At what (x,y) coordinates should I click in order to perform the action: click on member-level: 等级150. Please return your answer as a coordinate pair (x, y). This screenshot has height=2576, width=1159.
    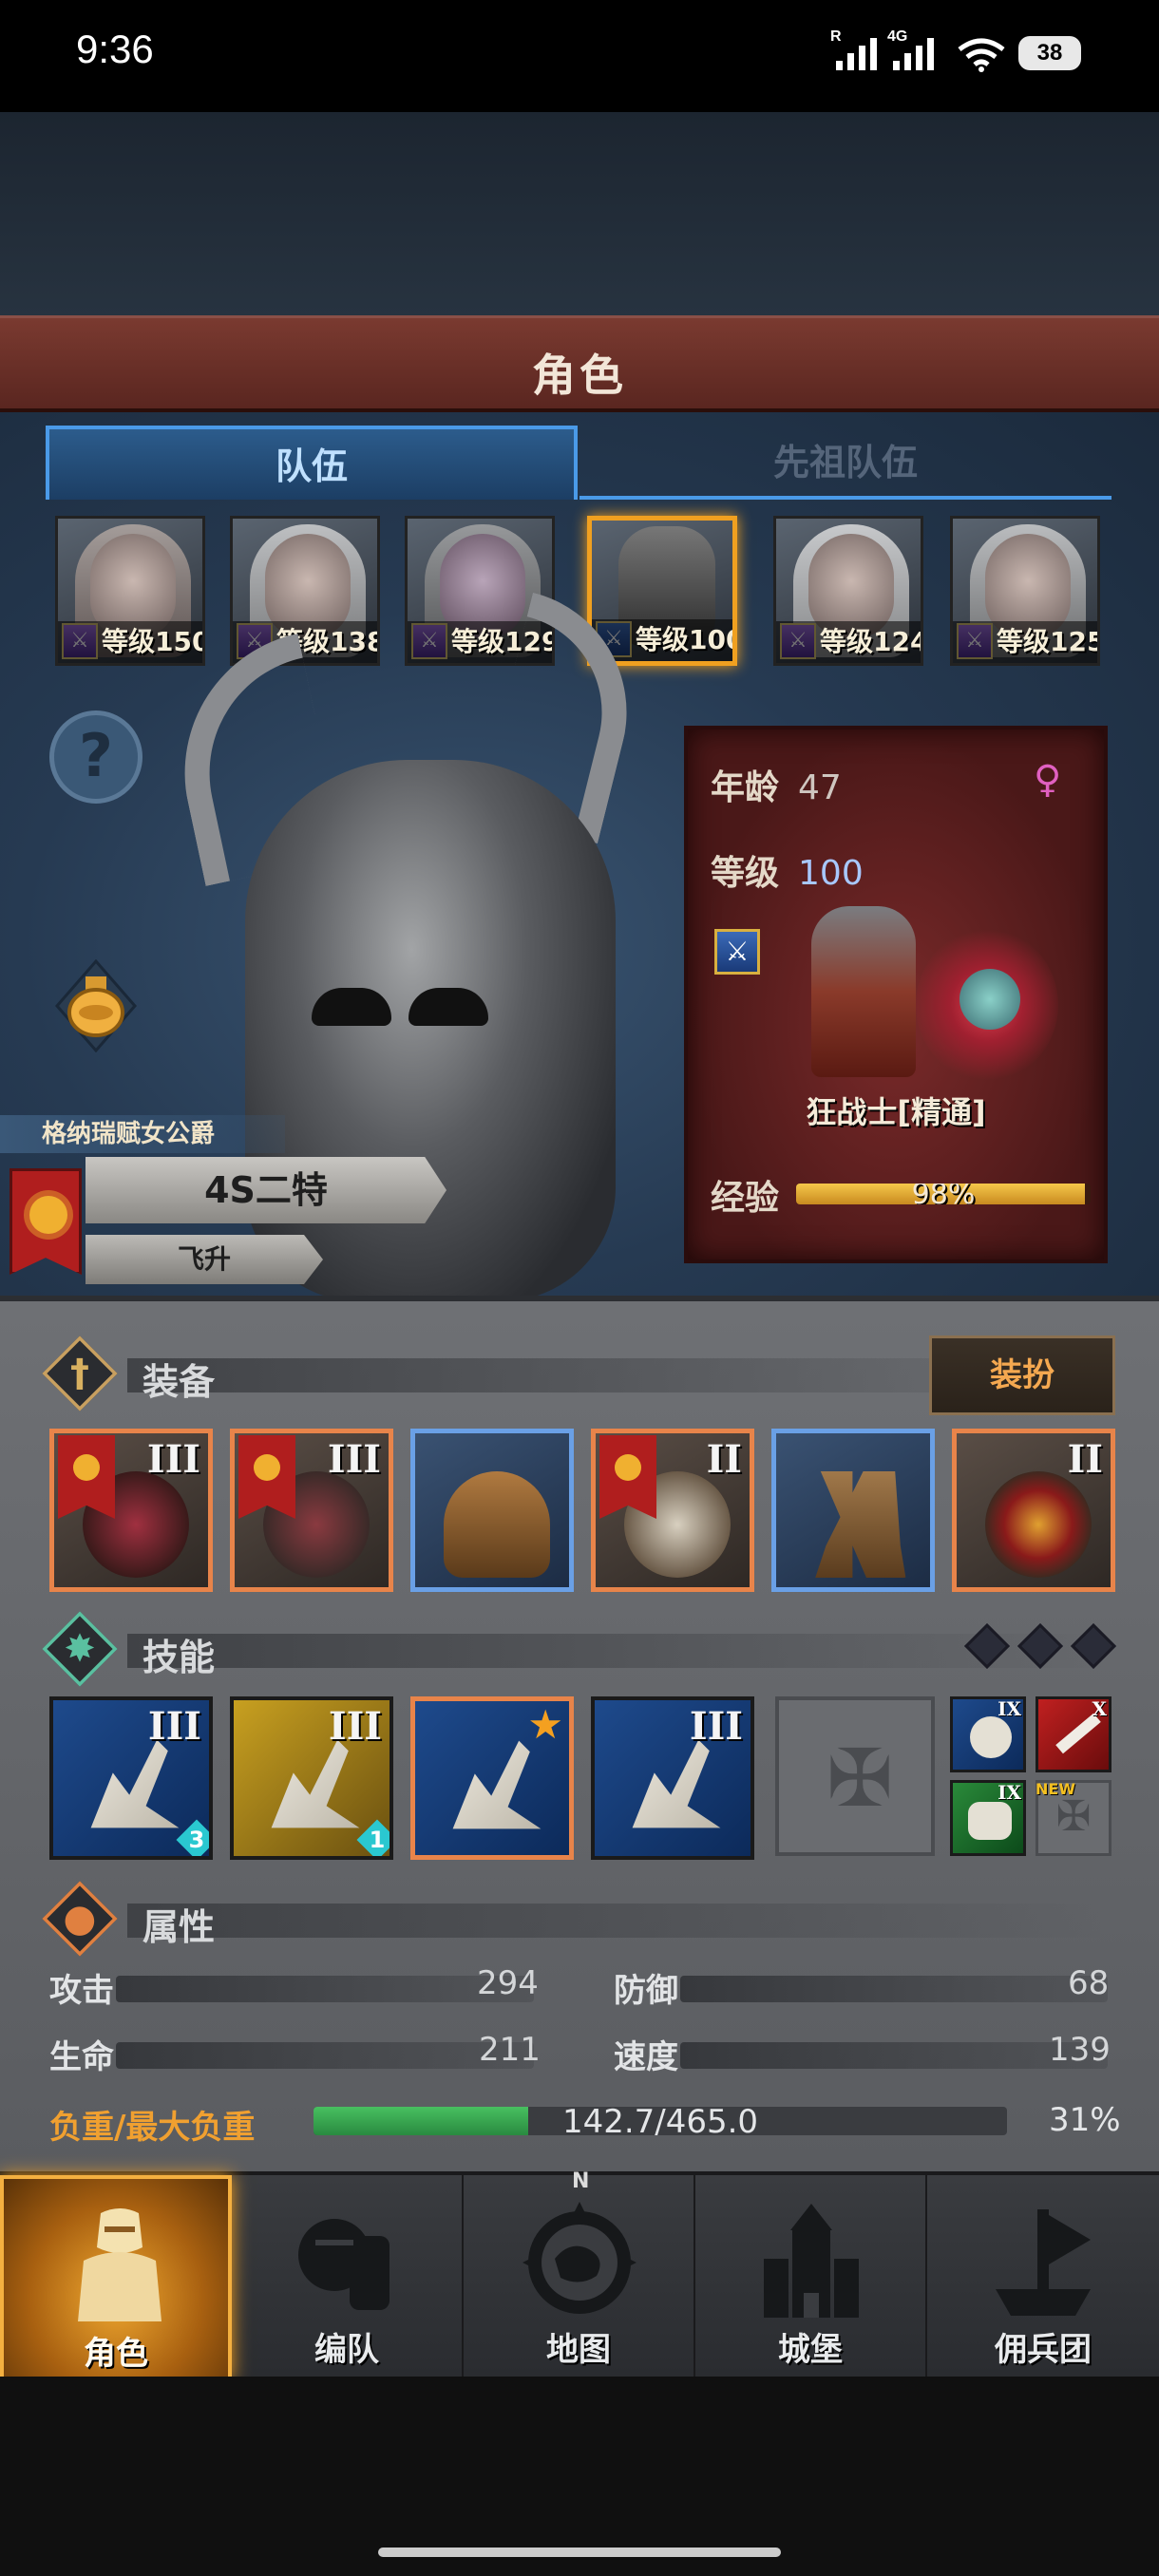
    Looking at the image, I should click on (130, 642).